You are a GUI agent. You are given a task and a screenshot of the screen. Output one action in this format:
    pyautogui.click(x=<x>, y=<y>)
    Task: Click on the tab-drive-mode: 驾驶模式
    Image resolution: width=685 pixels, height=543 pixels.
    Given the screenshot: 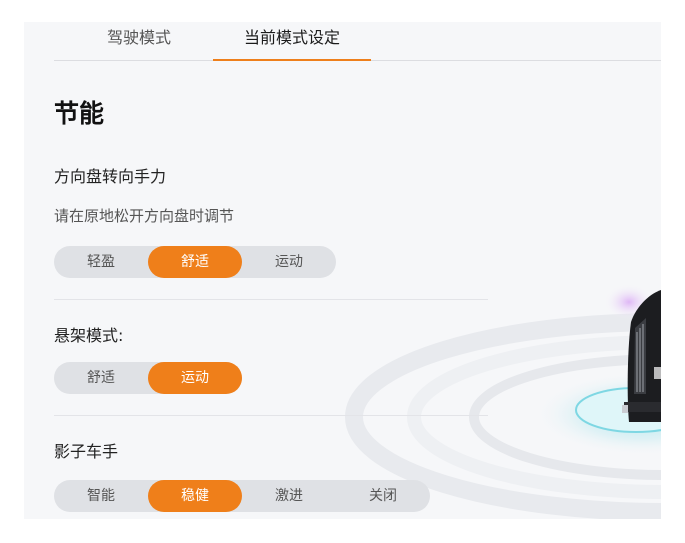 What is the action you would take?
    pyautogui.click(x=139, y=41)
    